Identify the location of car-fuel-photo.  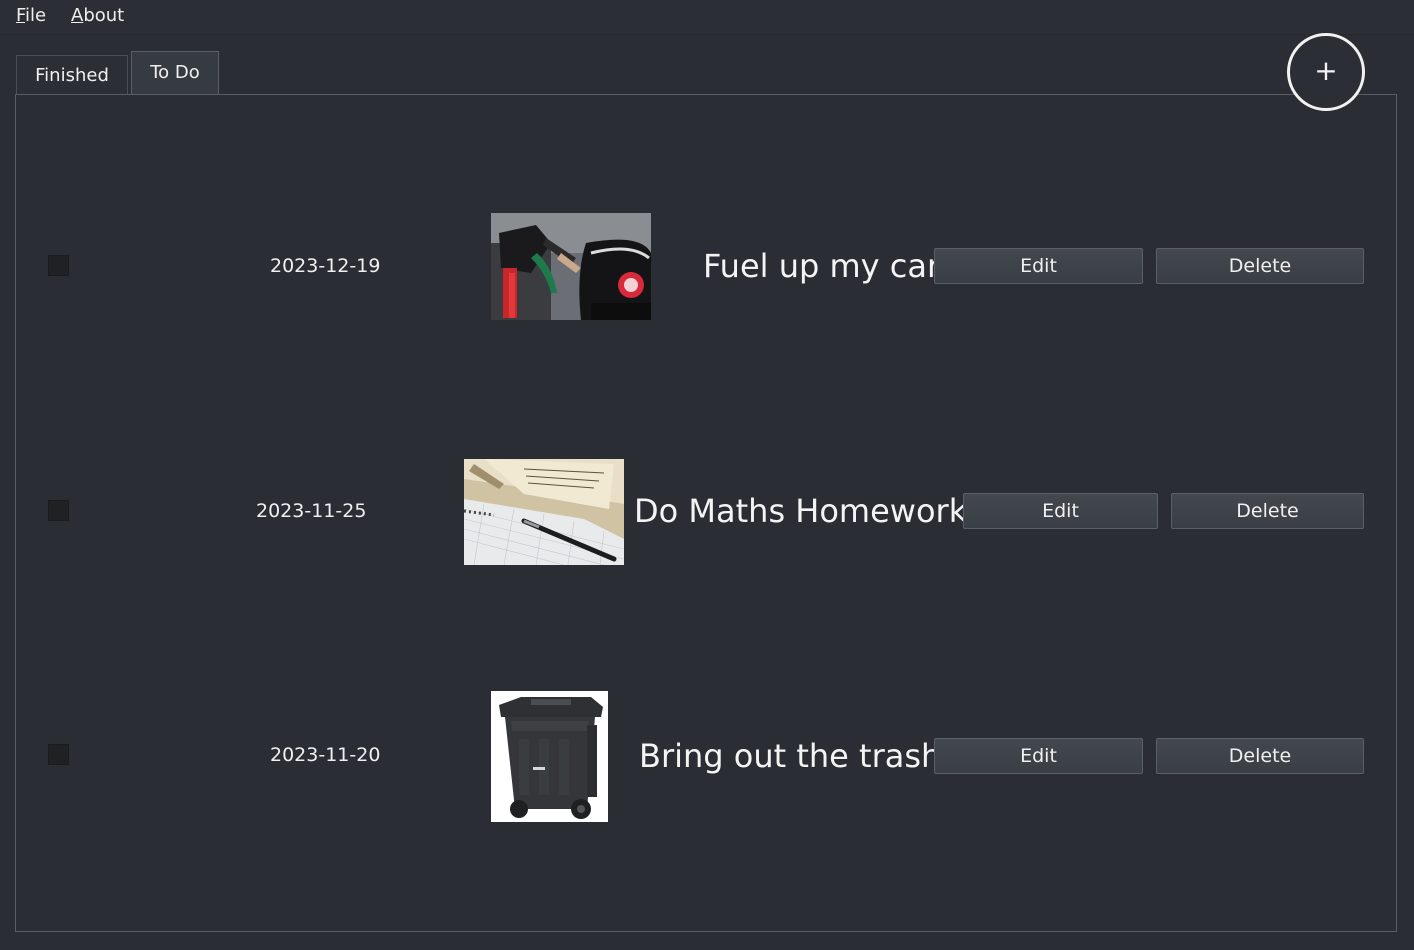
(571, 266).